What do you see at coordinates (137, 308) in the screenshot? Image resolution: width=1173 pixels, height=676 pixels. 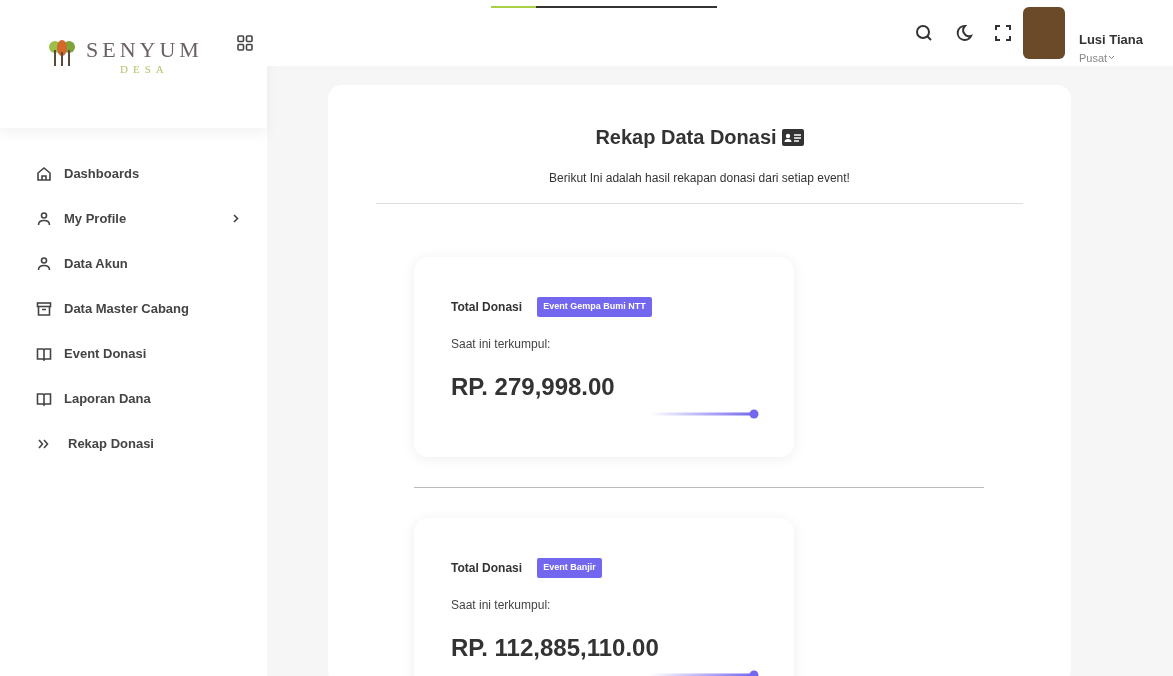 I see `sidebar-item: Data Master Cabang` at bounding box center [137, 308].